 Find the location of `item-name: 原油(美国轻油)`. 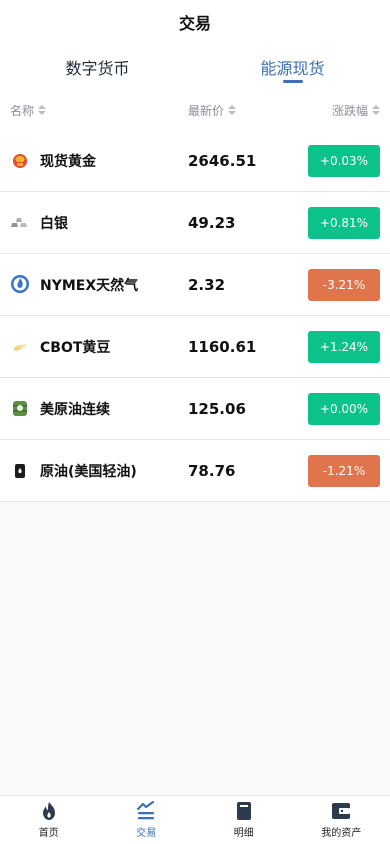

item-name: 原油(美国轻油) is located at coordinates (88, 472).